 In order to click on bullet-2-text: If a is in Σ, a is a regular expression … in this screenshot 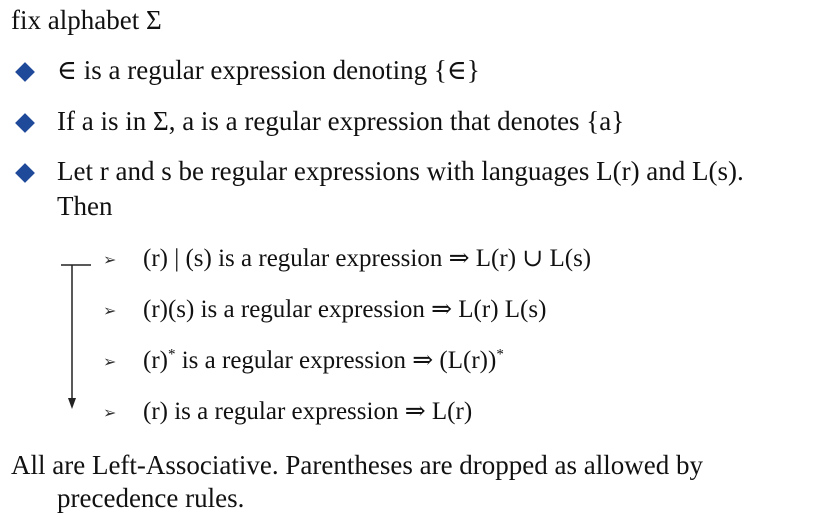, I will do `click(341, 121)`.